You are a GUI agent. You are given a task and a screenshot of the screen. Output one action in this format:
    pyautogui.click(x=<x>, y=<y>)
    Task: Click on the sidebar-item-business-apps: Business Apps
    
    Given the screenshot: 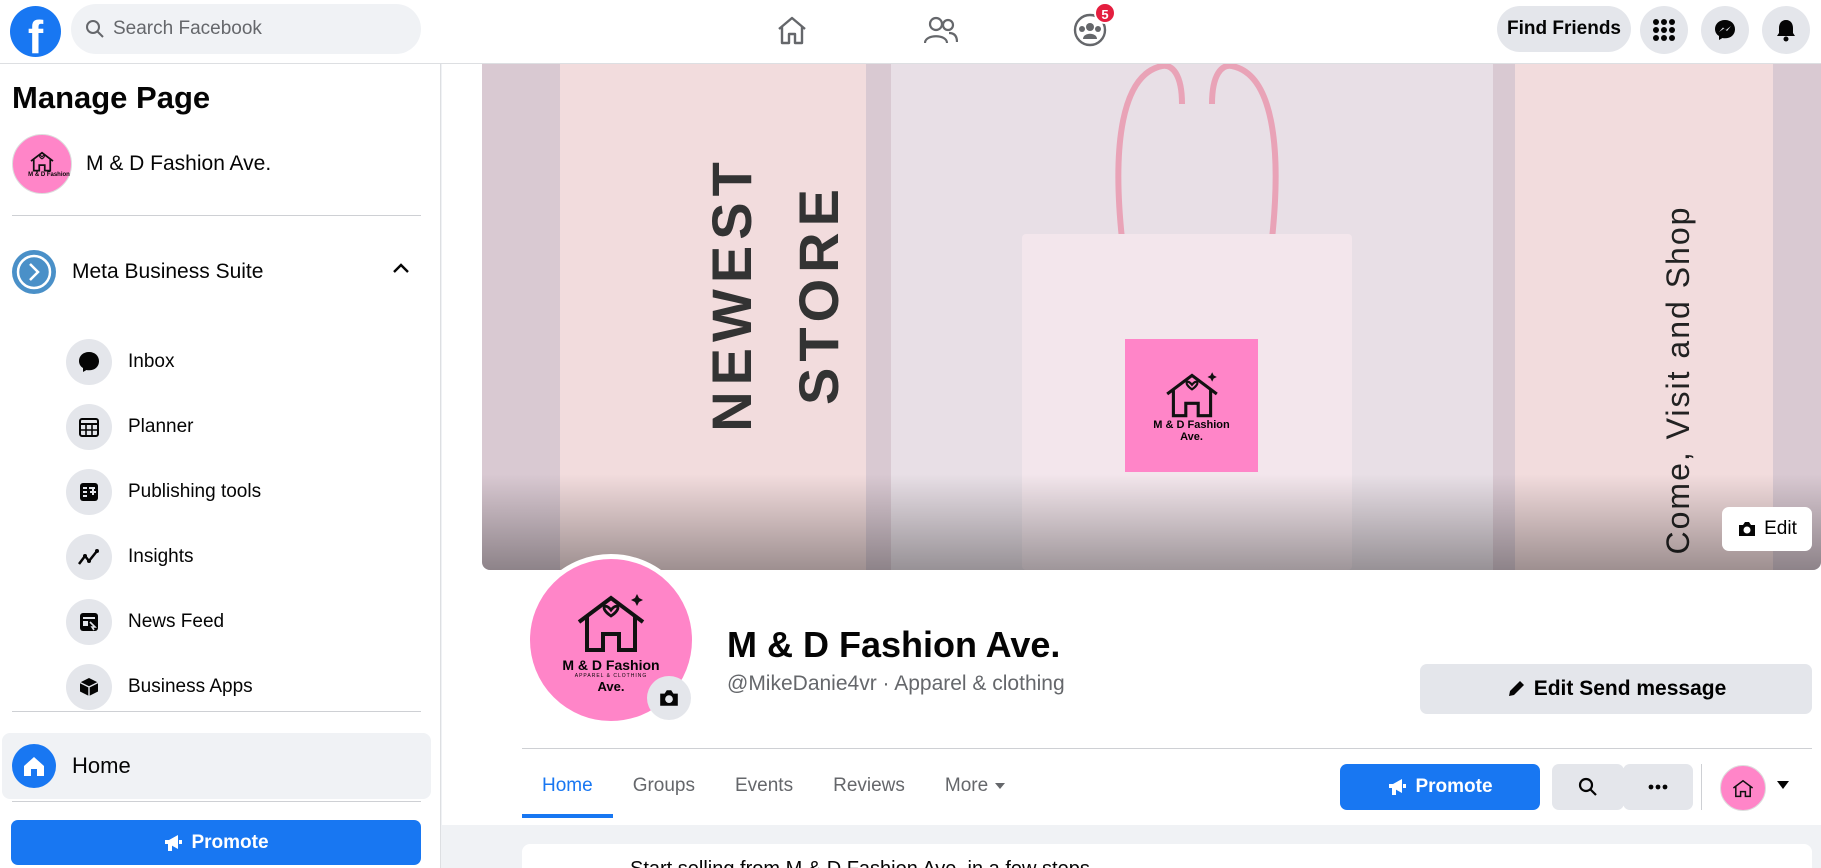 What is the action you would take?
    pyautogui.click(x=159, y=687)
    